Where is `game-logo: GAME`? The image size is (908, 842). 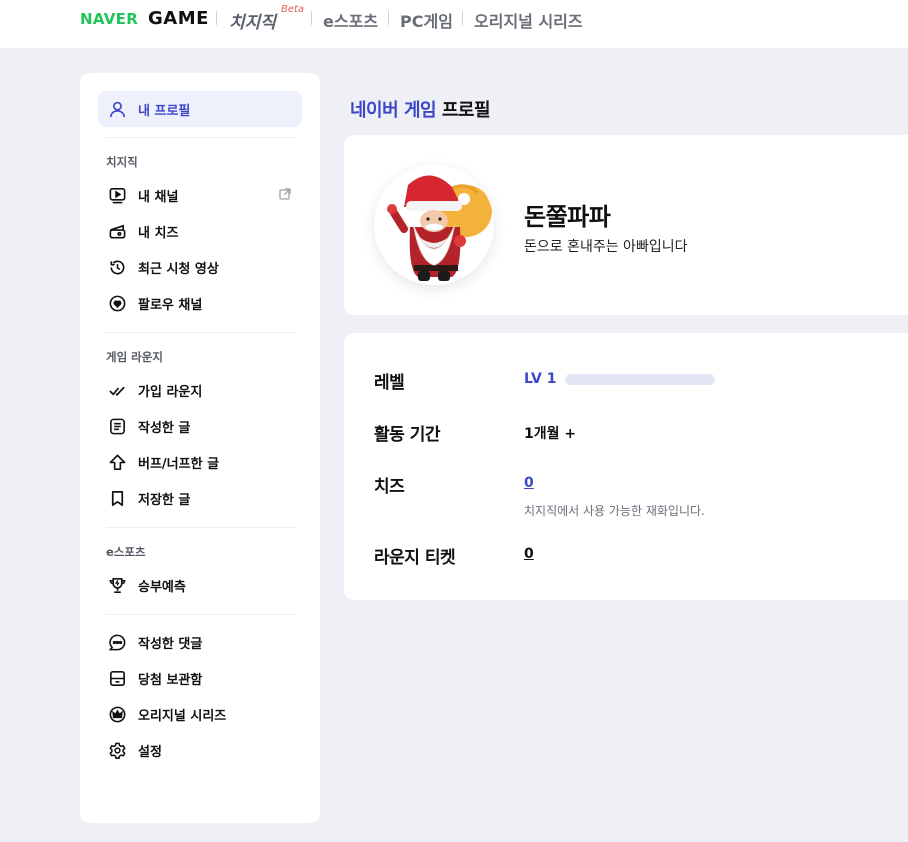
game-logo: GAME is located at coordinates (178, 18).